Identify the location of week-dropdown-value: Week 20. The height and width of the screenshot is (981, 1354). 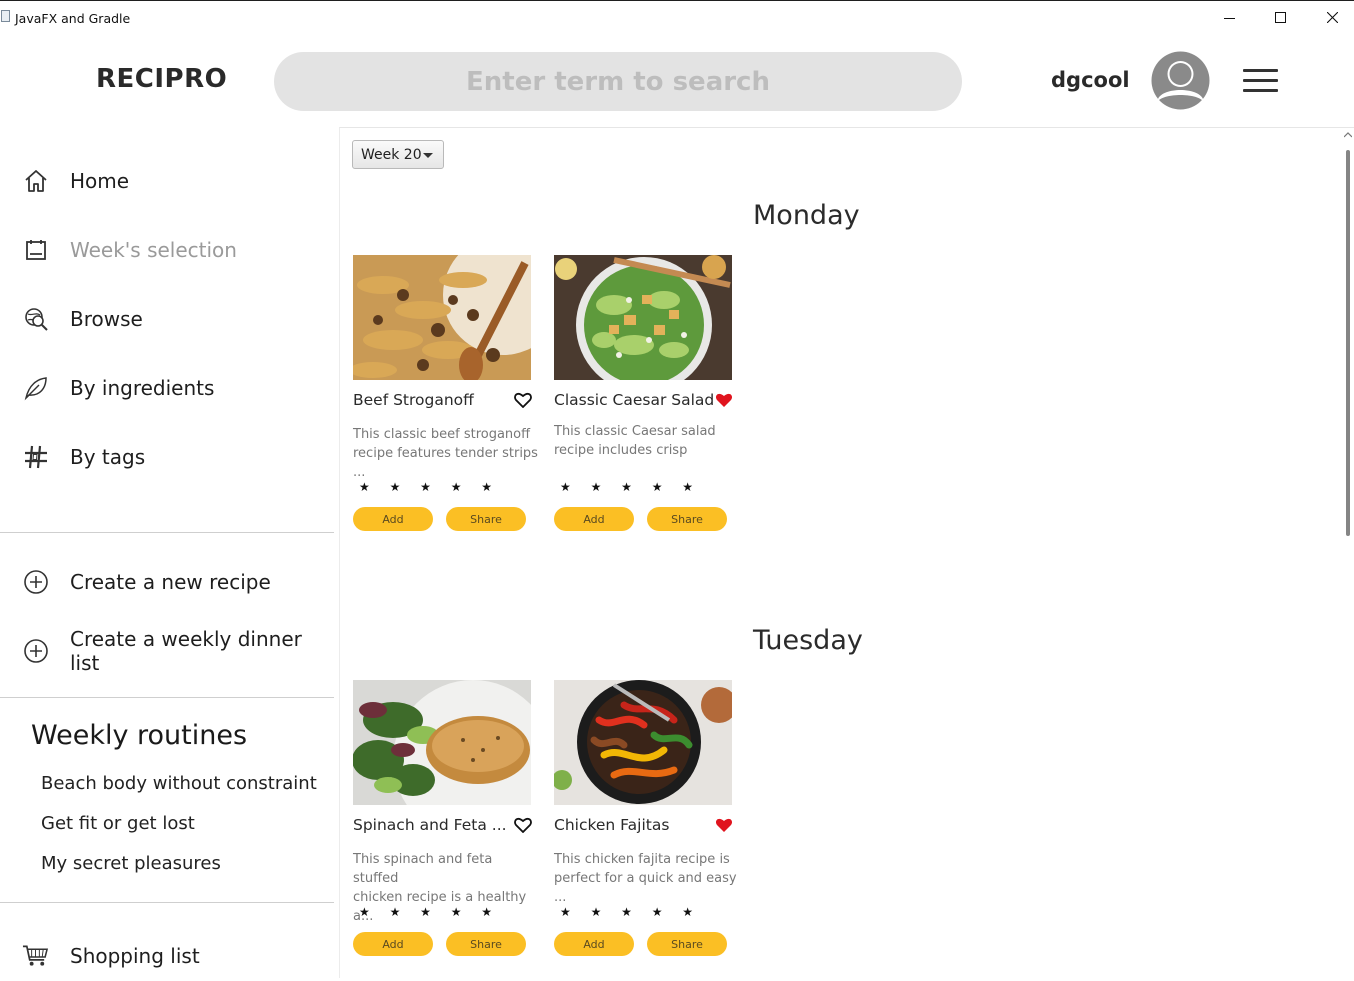
(391, 154).